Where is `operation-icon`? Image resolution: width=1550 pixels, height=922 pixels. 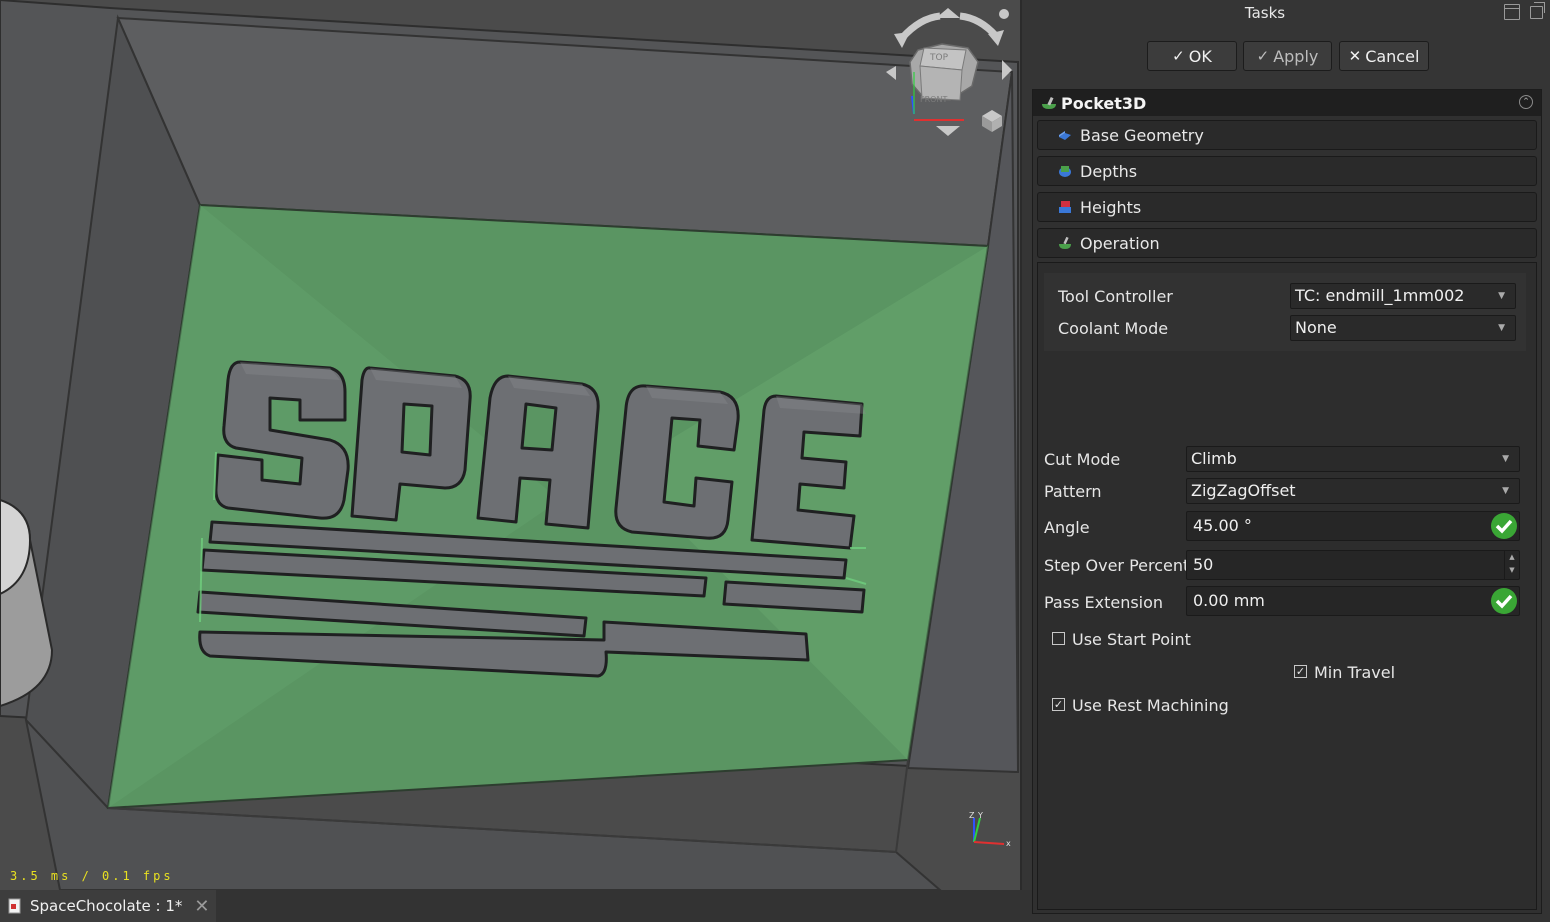 operation-icon is located at coordinates (1065, 242).